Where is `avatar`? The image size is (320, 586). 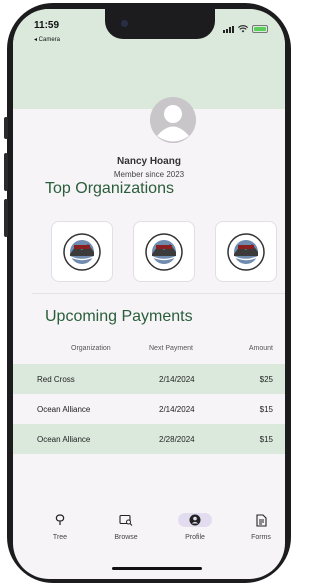 avatar is located at coordinates (173, 120).